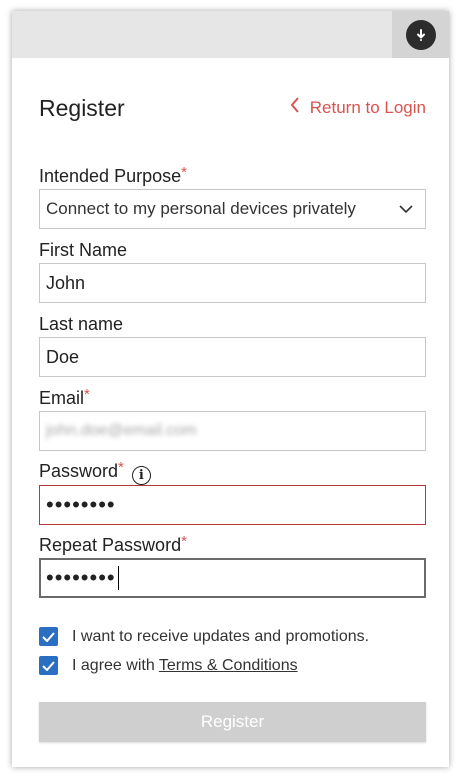  I want to click on terms-checkbox, so click(48, 665).